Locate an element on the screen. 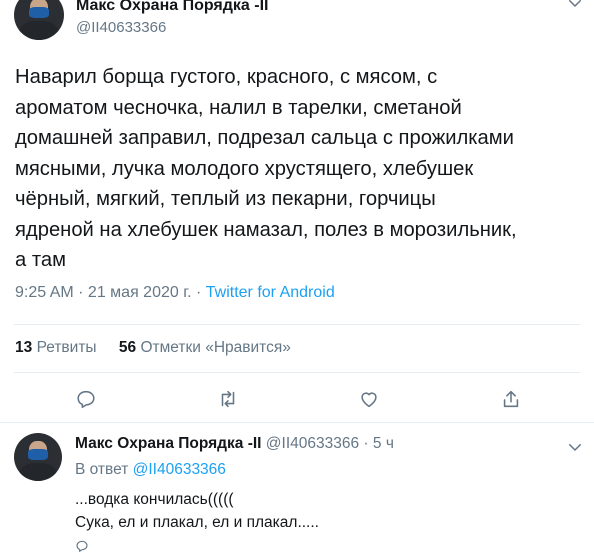 The height and width of the screenshot is (556, 594). retweets-count: 13 is located at coordinates (24, 347).